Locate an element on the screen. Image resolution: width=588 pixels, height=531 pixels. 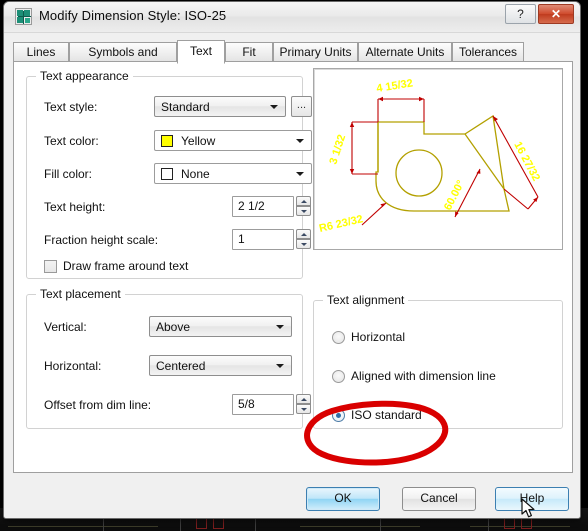
offset-input: 5/8 is located at coordinates (263, 404).